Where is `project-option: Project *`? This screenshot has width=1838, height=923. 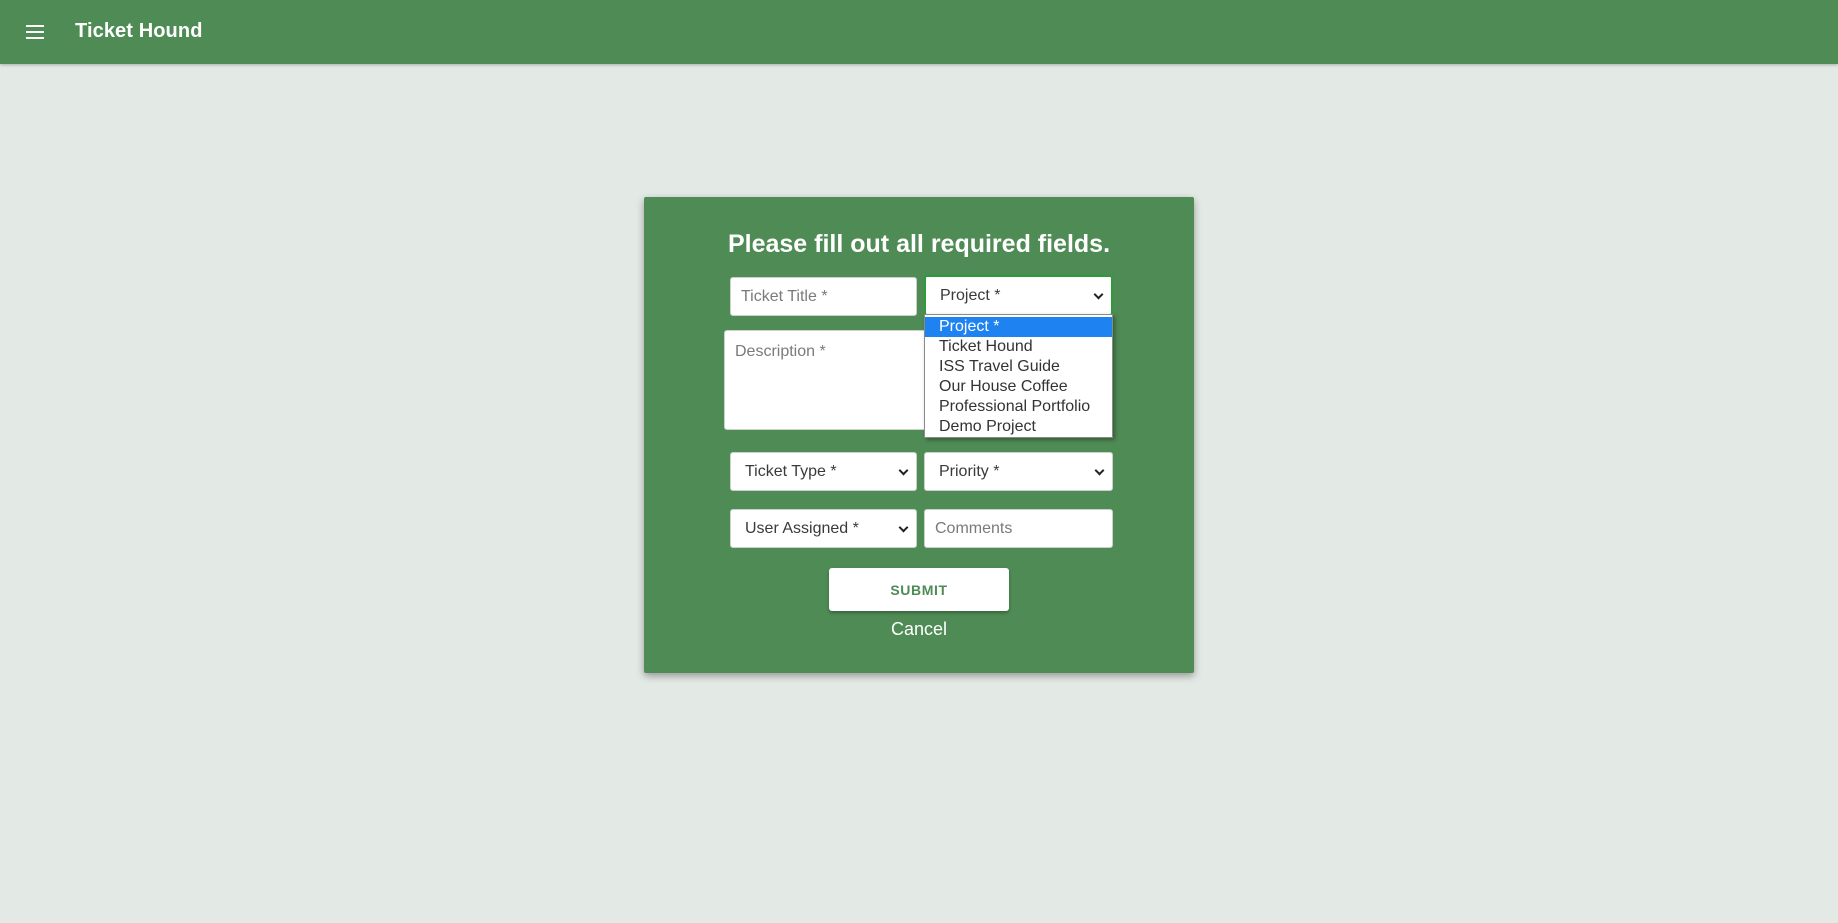
project-option: Project * is located at coordinates (1018, 327).